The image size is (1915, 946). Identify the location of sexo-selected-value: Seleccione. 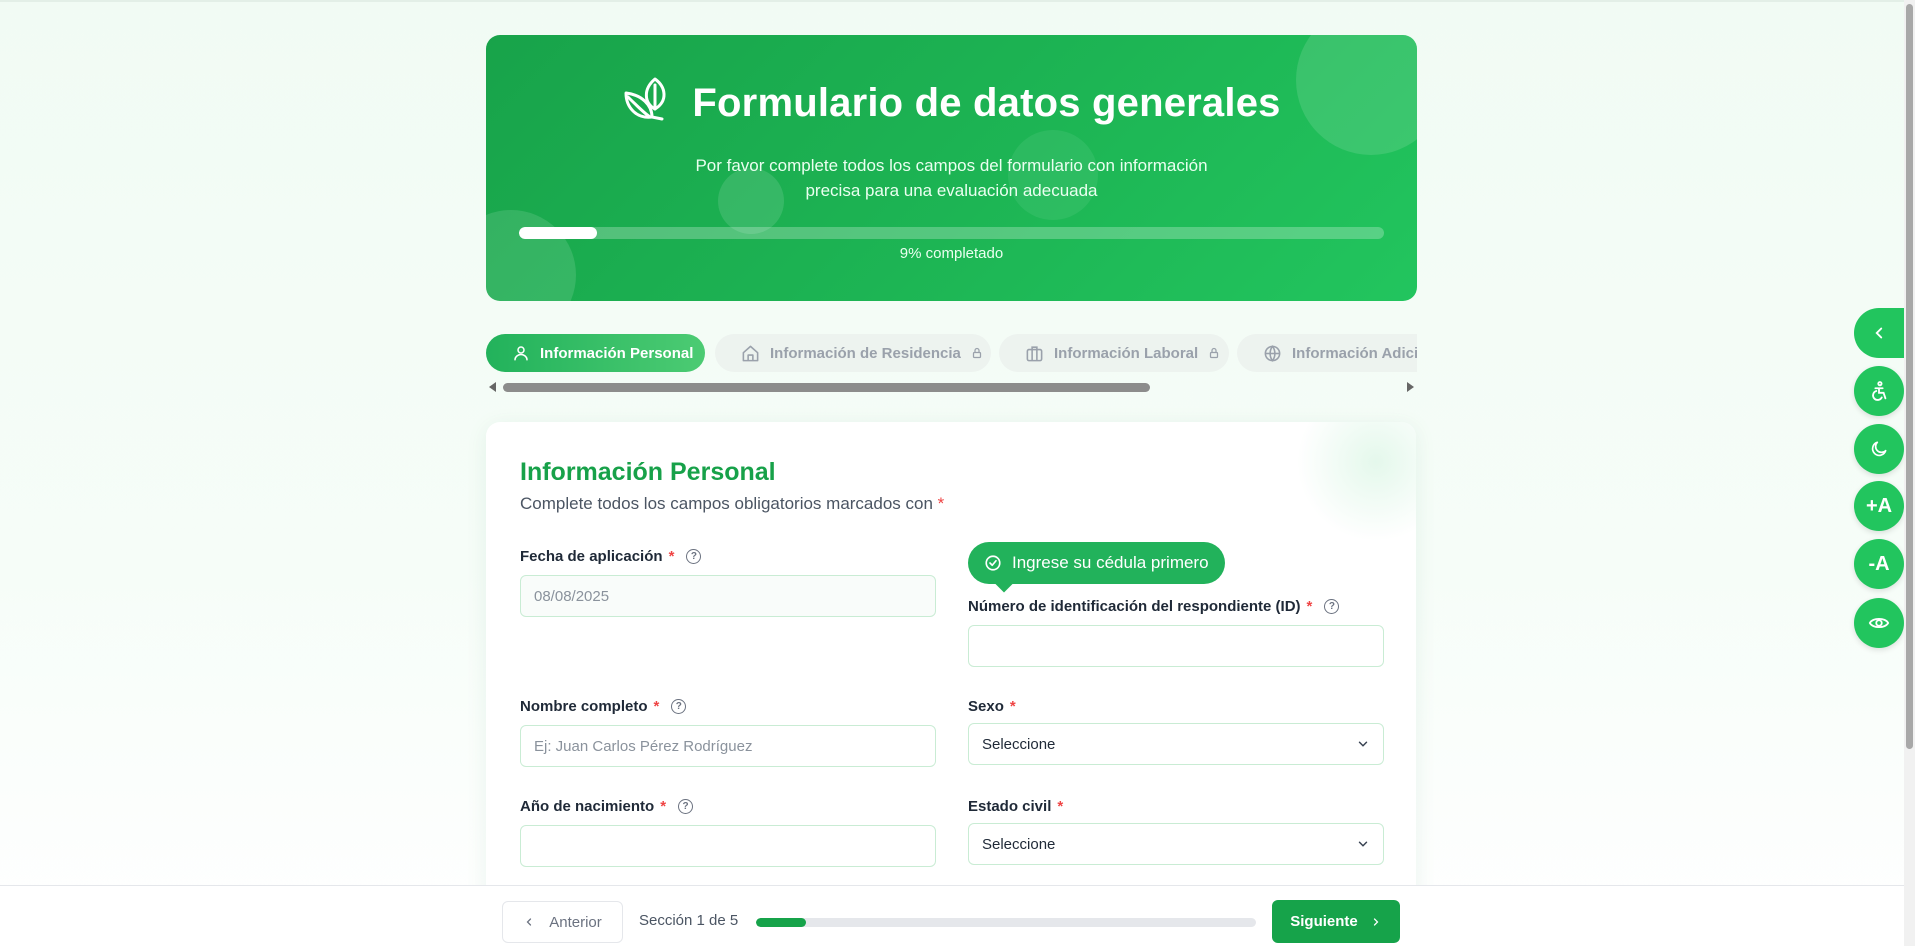
(1019, 744).